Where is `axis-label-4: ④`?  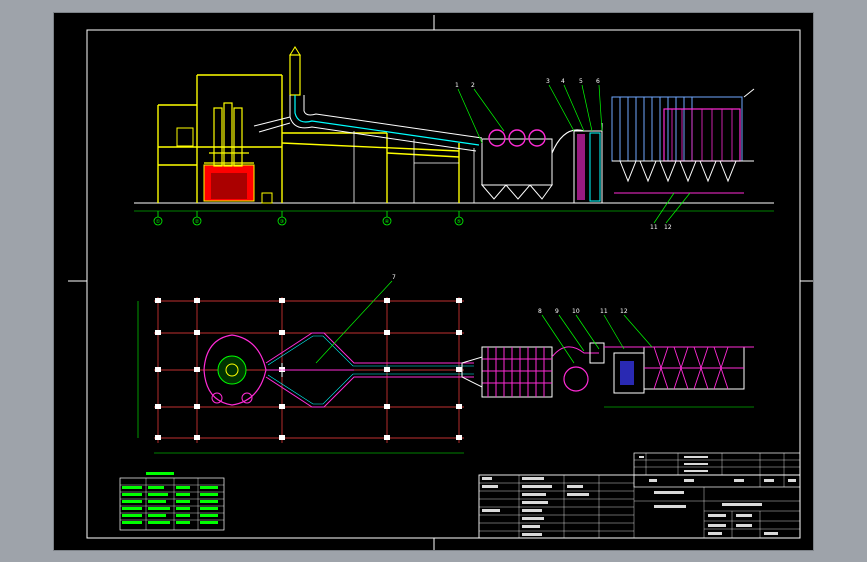
axis-label-4: ④ is located at coordinates (387, 222).